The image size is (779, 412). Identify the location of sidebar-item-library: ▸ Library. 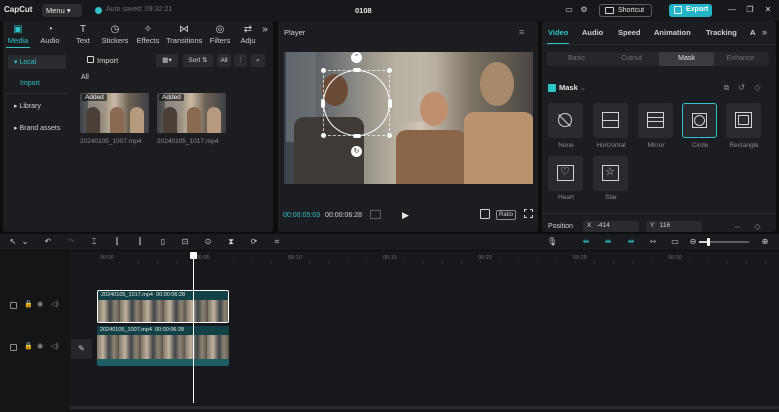
(37, 106).